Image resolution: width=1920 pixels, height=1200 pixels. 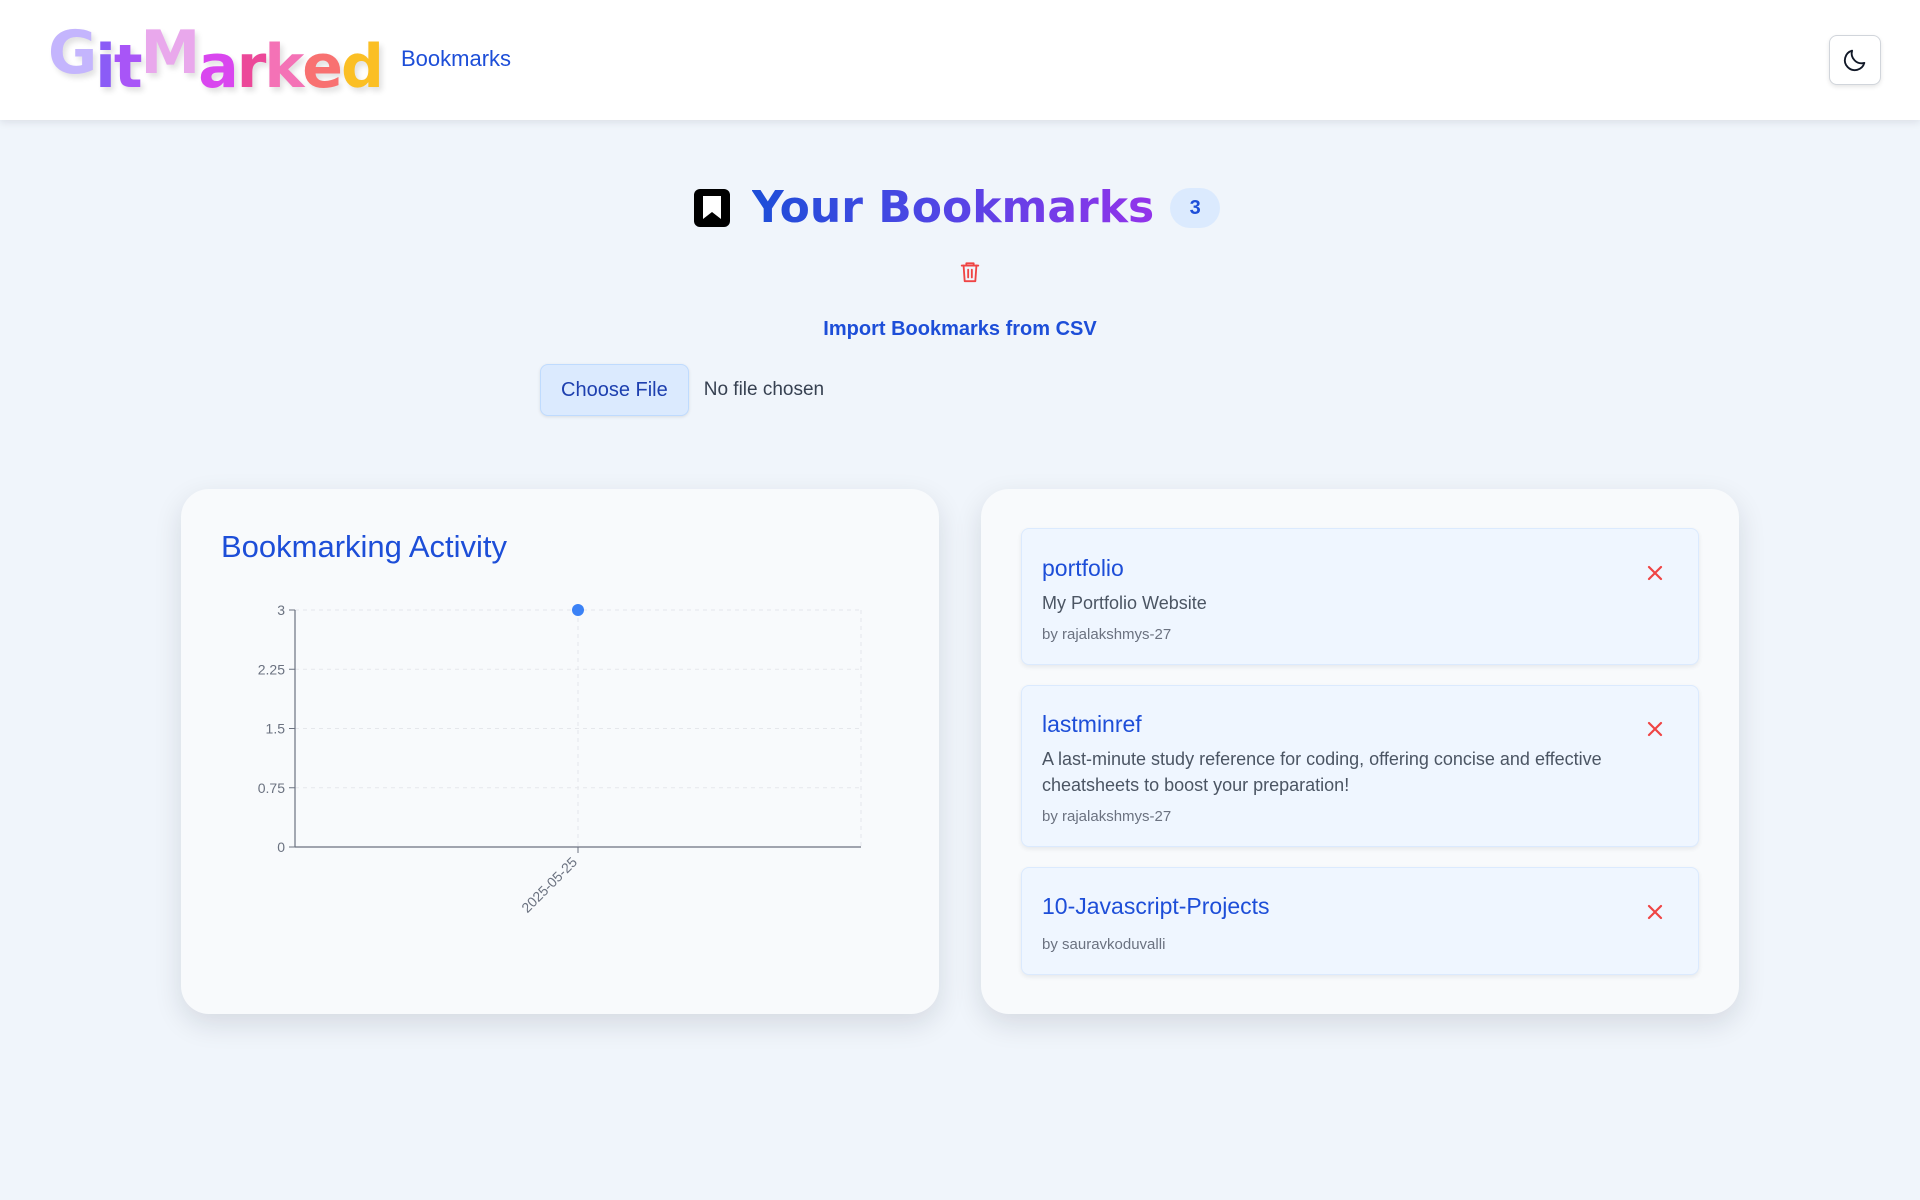 I want to click on file-status: No file chosen, so click(x=764, y=389).